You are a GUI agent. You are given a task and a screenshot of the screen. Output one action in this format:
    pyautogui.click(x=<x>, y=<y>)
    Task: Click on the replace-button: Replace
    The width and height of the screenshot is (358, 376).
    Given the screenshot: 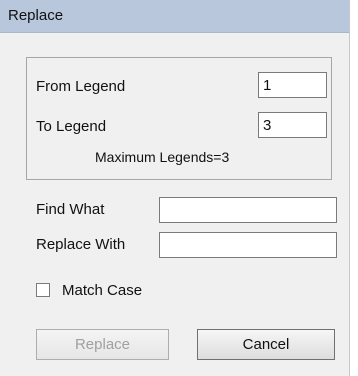 What is the action you would take?
    pyautogui.click(x=102, y=344)
    